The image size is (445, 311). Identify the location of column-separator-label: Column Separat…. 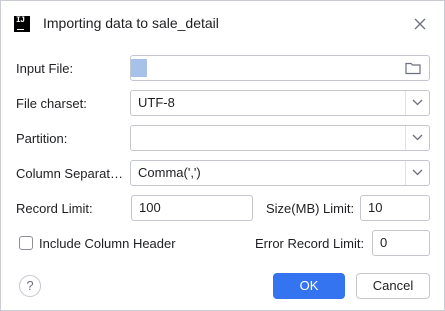
(69, 173).